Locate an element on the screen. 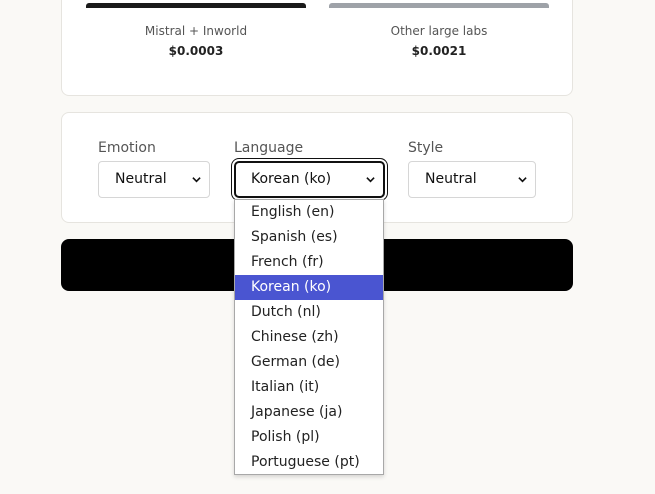 The image size is (655, 494). language-select: Korean (ko) is located at coordinates (309, 179).